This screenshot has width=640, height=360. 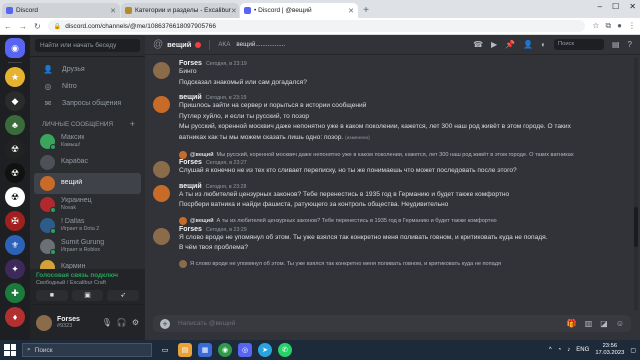 I want to click on task-view-icon: ▭, so click(x=165, y=350).